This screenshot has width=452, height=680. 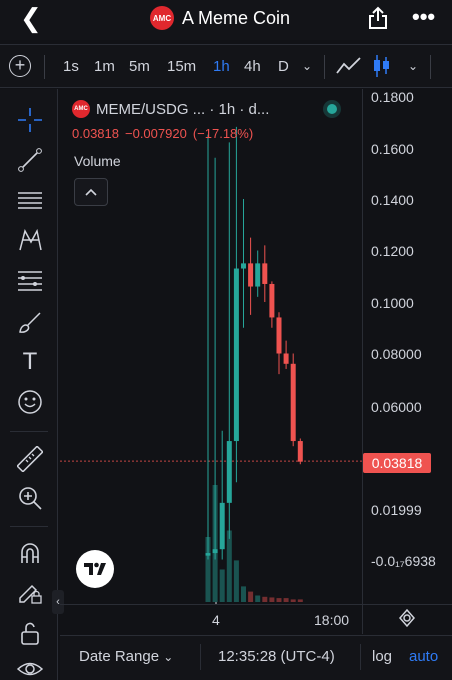 What do you see at coordinates (81, 109) in the screenshot?
I see `symbol-logo: AMC` at bounding box center [81, 109].